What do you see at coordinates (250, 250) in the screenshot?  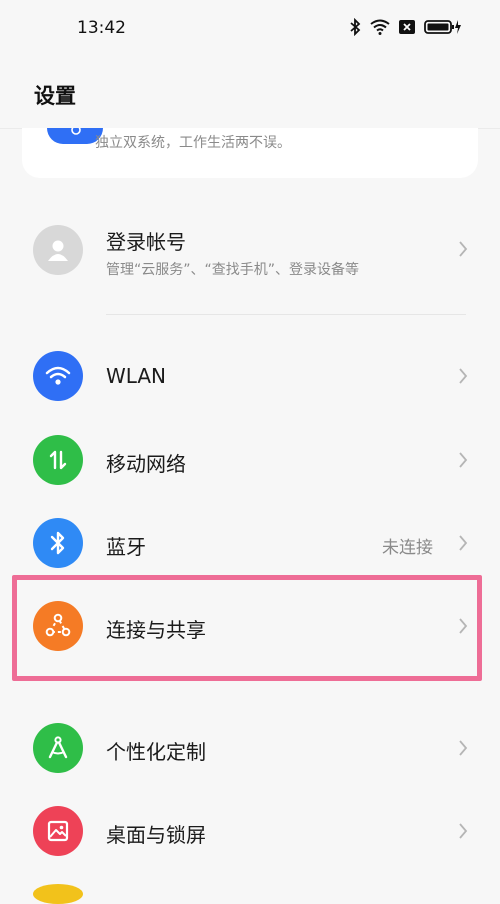 I see `account-login-row: 登录帐号 管理“云服务”、“查找手机”、登录设备等` at bounding box center [250, 250].